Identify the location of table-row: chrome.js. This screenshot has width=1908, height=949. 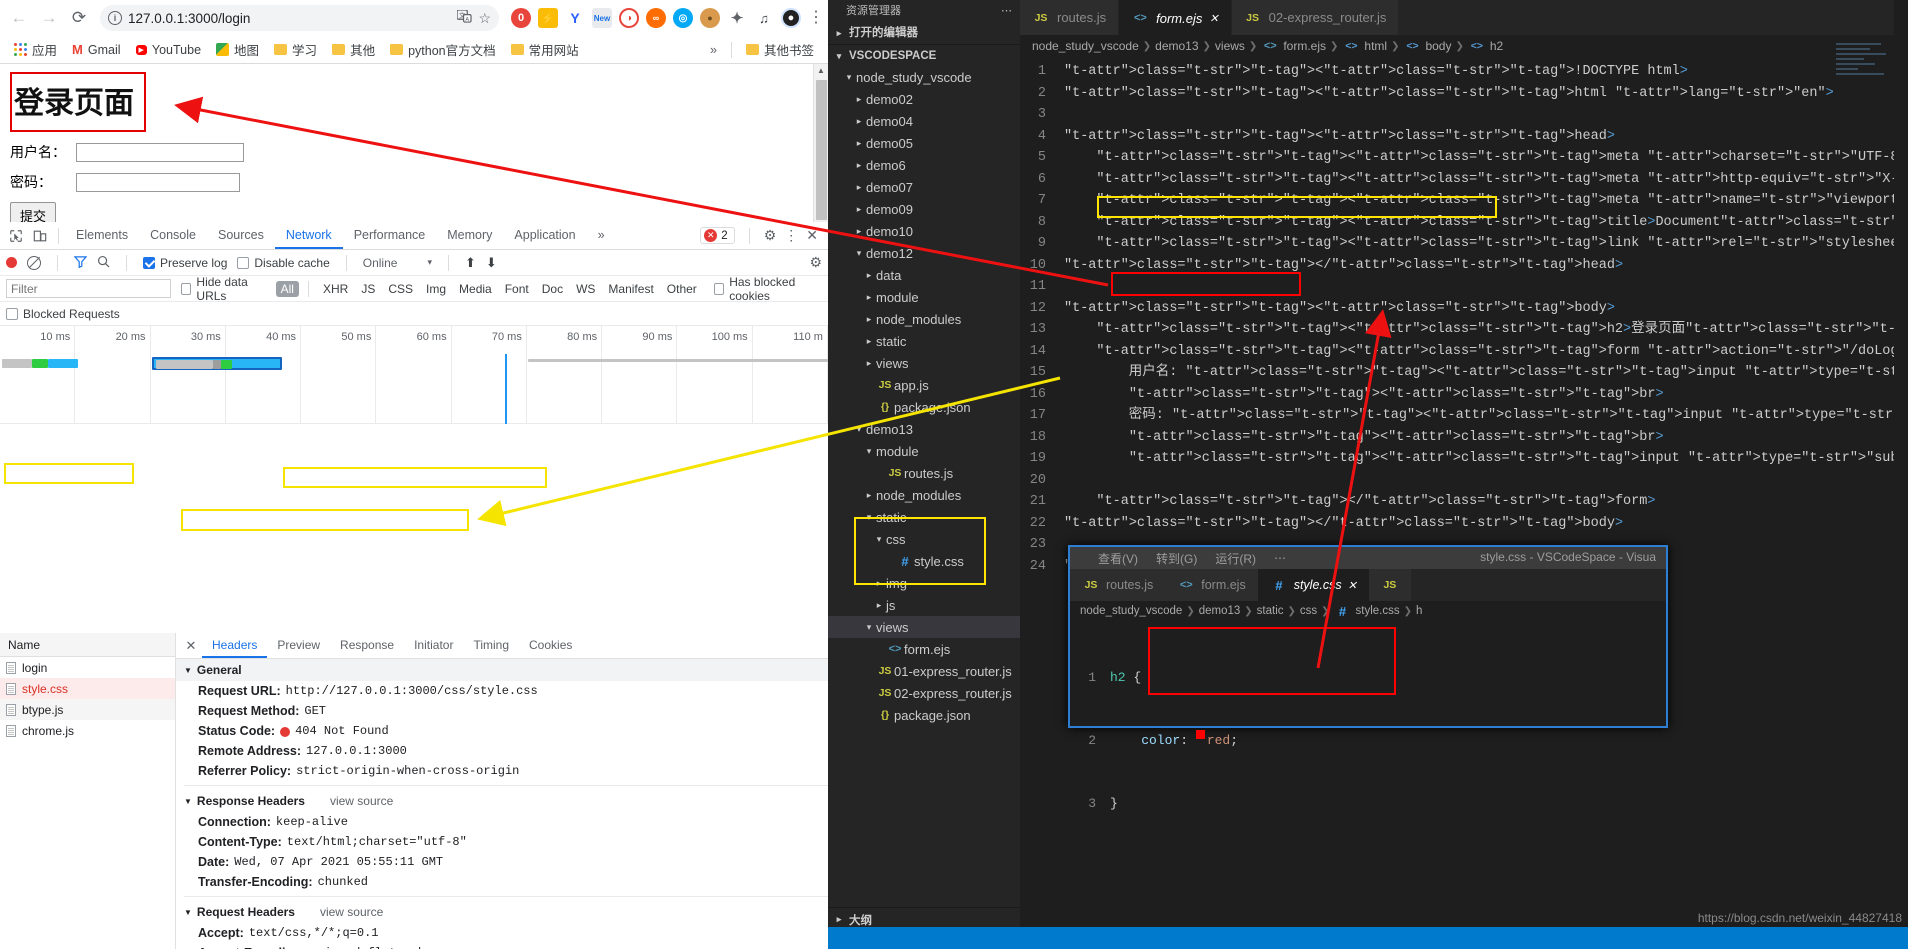
(87, 730).